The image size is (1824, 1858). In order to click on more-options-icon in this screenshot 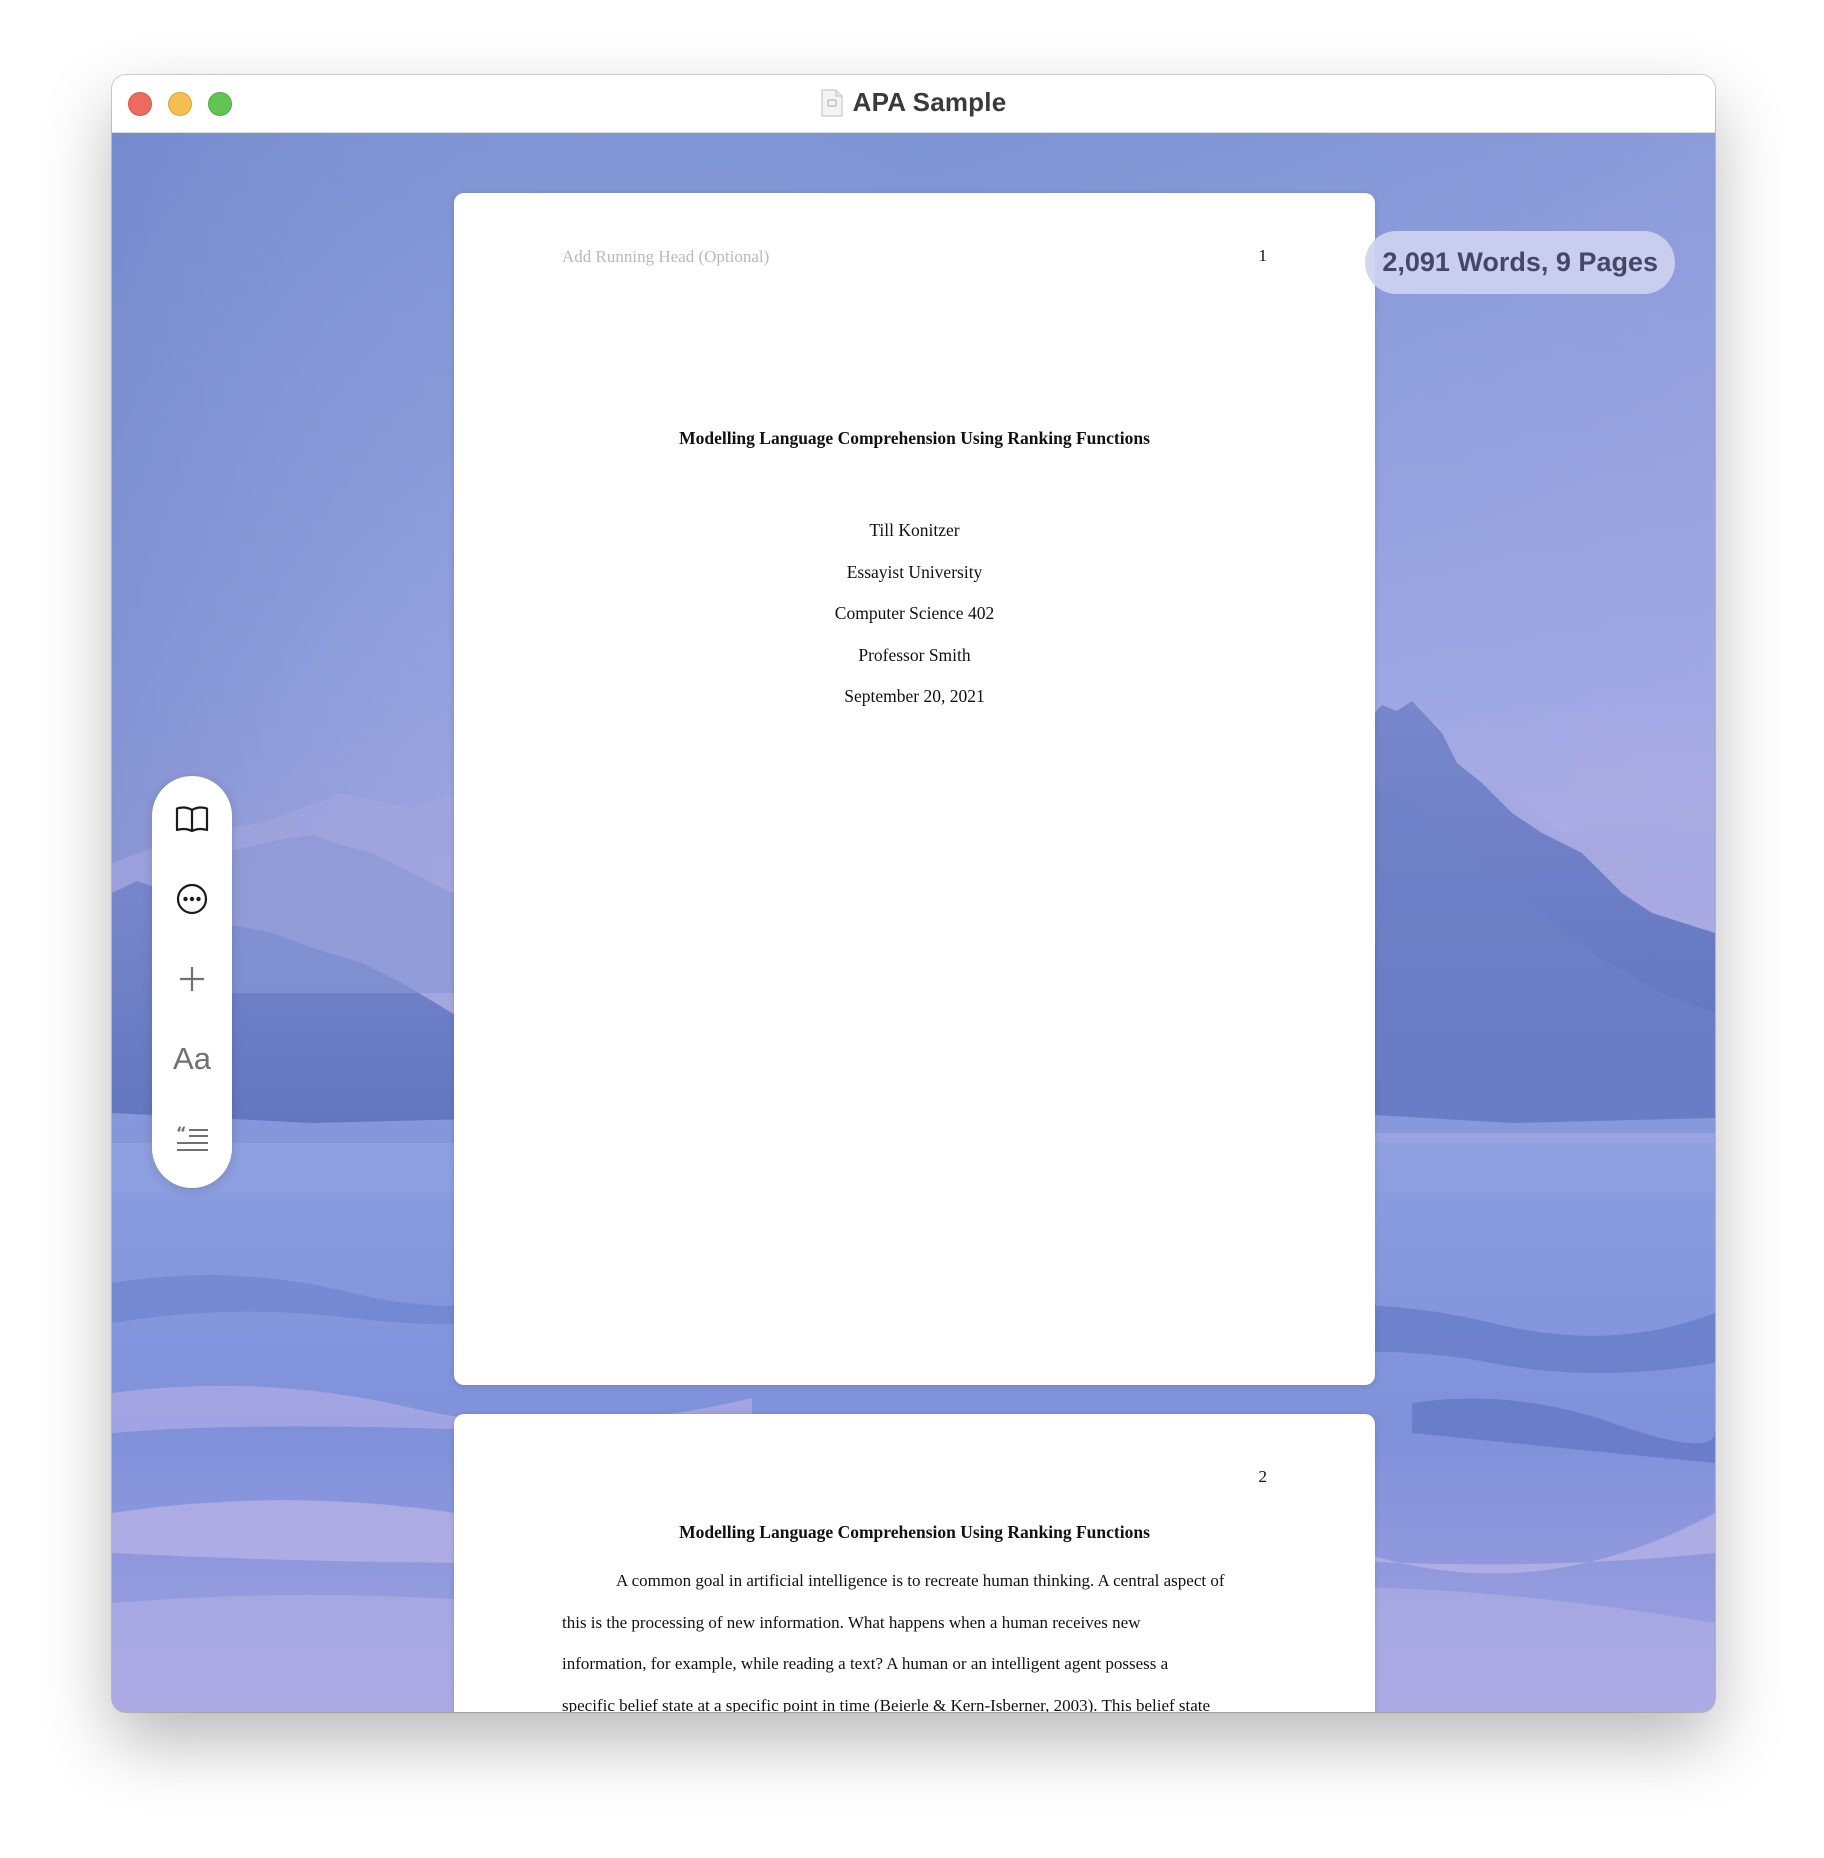, I will do `click(192, 899)`.